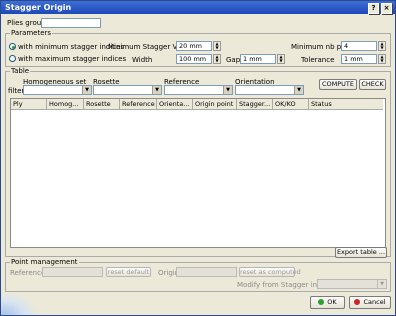 This screenshot has width=396, height=316. What do you see at coordinates (12, 58) in the screenshot?
I see `radio-max-stagger` at bounding box center [12, 58].